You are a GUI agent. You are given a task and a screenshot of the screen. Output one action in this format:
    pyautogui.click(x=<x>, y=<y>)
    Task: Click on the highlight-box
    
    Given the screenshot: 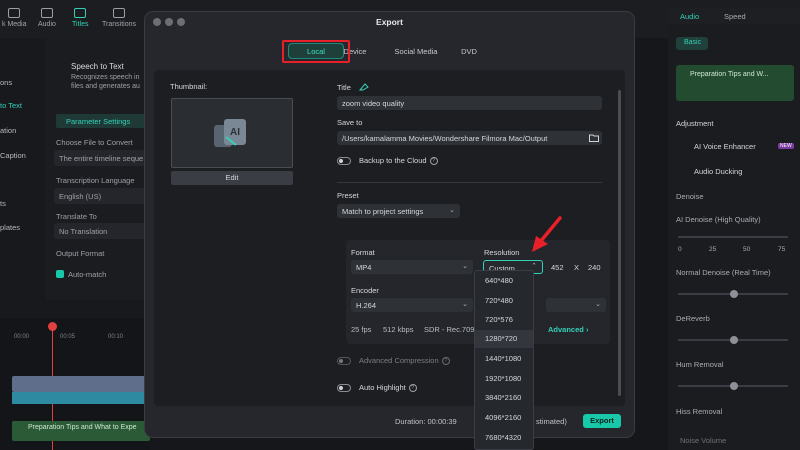 What is the action you would take?
    pyautogui.click(x=316, y=51)
    